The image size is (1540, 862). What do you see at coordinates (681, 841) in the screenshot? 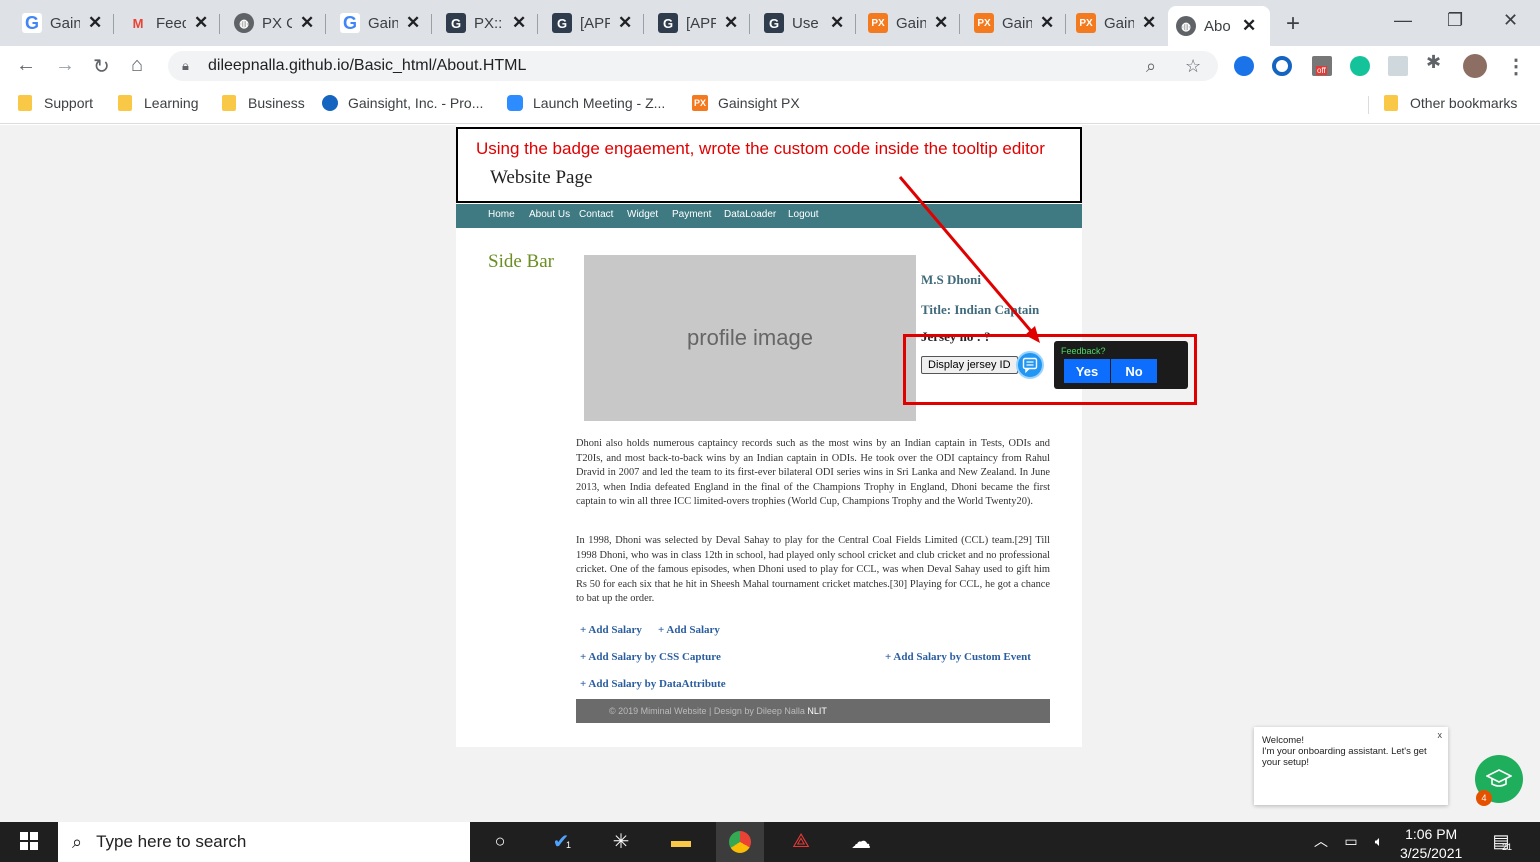
I see `file-explorer-icon: ▬` at bounding box center [681, 841].